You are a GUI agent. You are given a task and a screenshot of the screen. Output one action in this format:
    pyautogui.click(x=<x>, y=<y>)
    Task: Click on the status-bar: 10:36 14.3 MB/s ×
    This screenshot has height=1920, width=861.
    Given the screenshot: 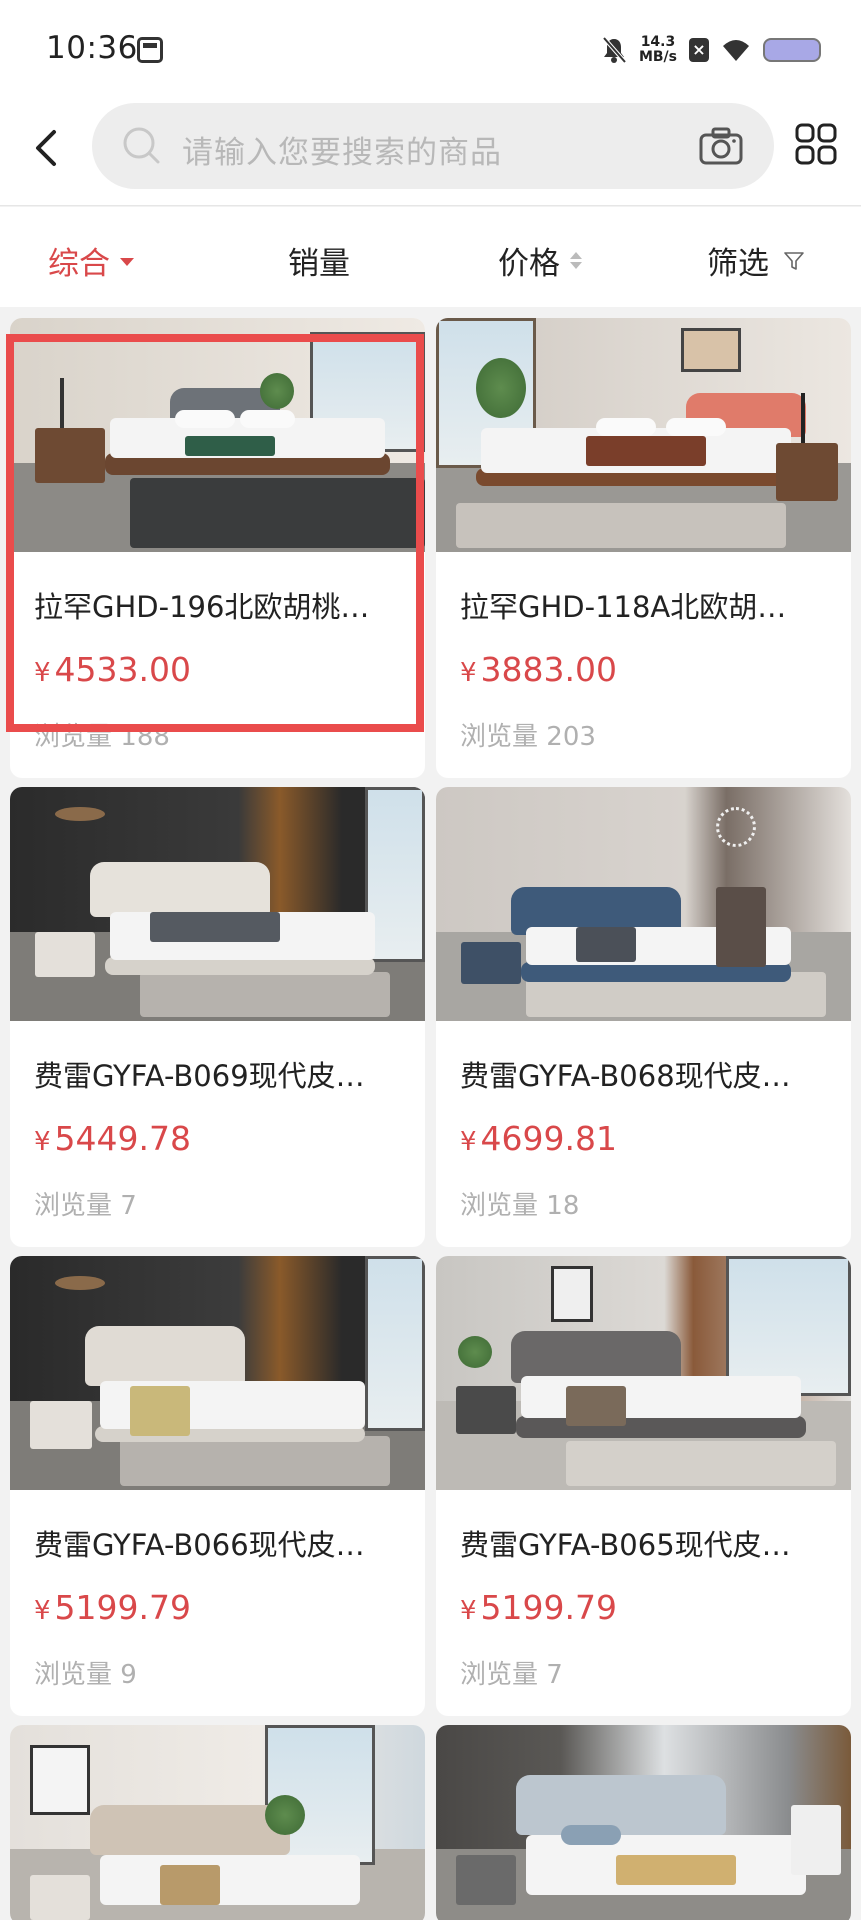 What is the action you would take?
    pyautogui.click(x=430, y=50)
    